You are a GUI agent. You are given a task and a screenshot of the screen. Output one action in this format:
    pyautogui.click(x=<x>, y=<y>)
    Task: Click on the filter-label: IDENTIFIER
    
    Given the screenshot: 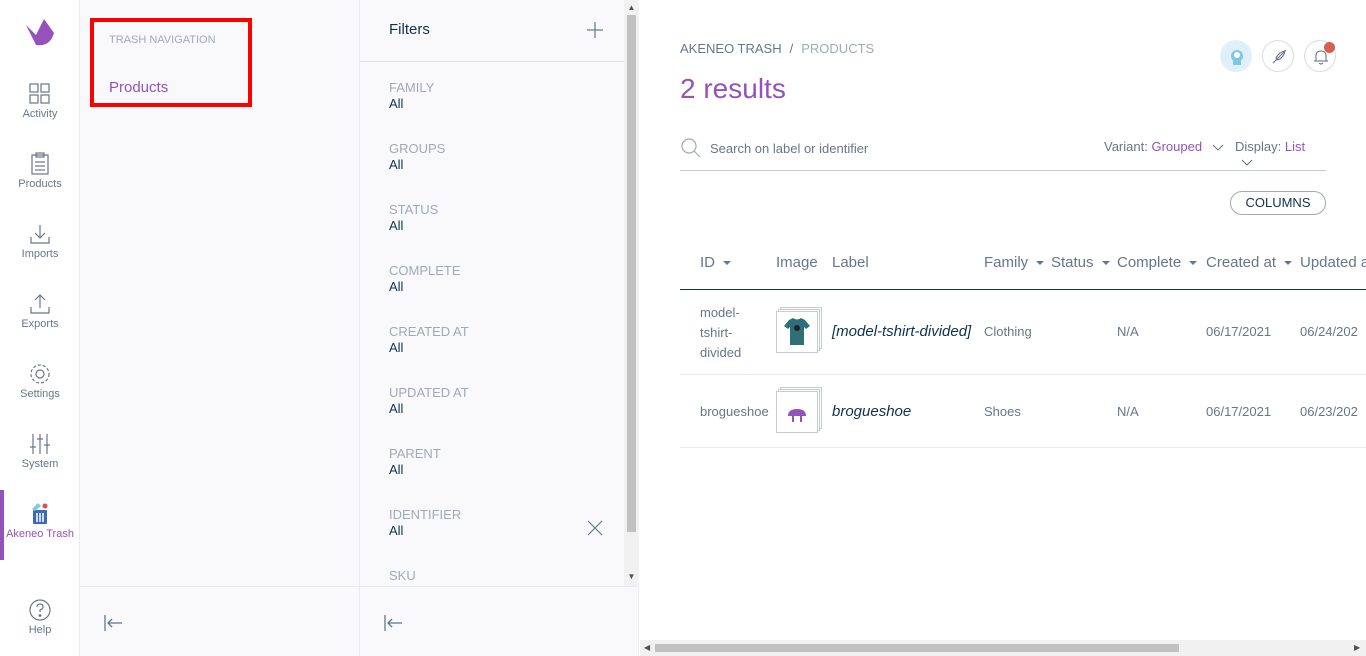 What is the action you would take?
    pyautogui.click(x=425, y=514)
    